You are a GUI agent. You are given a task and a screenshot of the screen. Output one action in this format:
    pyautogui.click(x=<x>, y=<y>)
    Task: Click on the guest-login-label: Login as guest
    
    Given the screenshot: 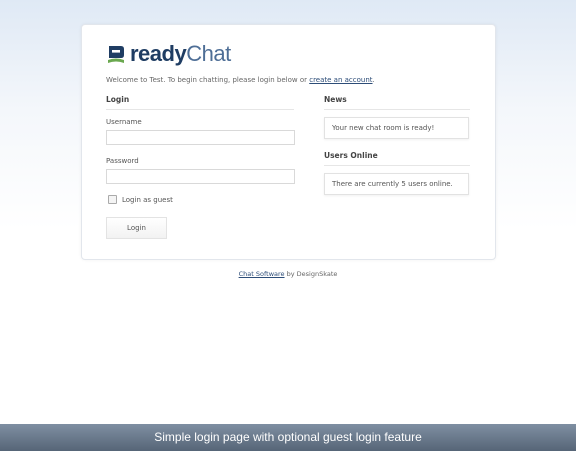 What is the action you would take?
    pyautogui.click(x=147, y=199)
    